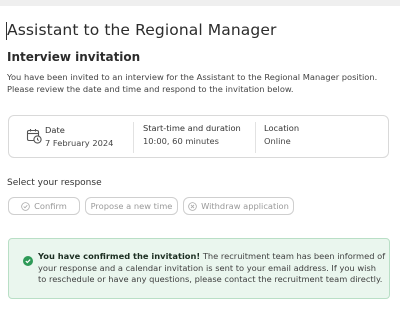 The height and width of the screenshot is (319, 400). I want to click on top-bar, so click(200, 3).